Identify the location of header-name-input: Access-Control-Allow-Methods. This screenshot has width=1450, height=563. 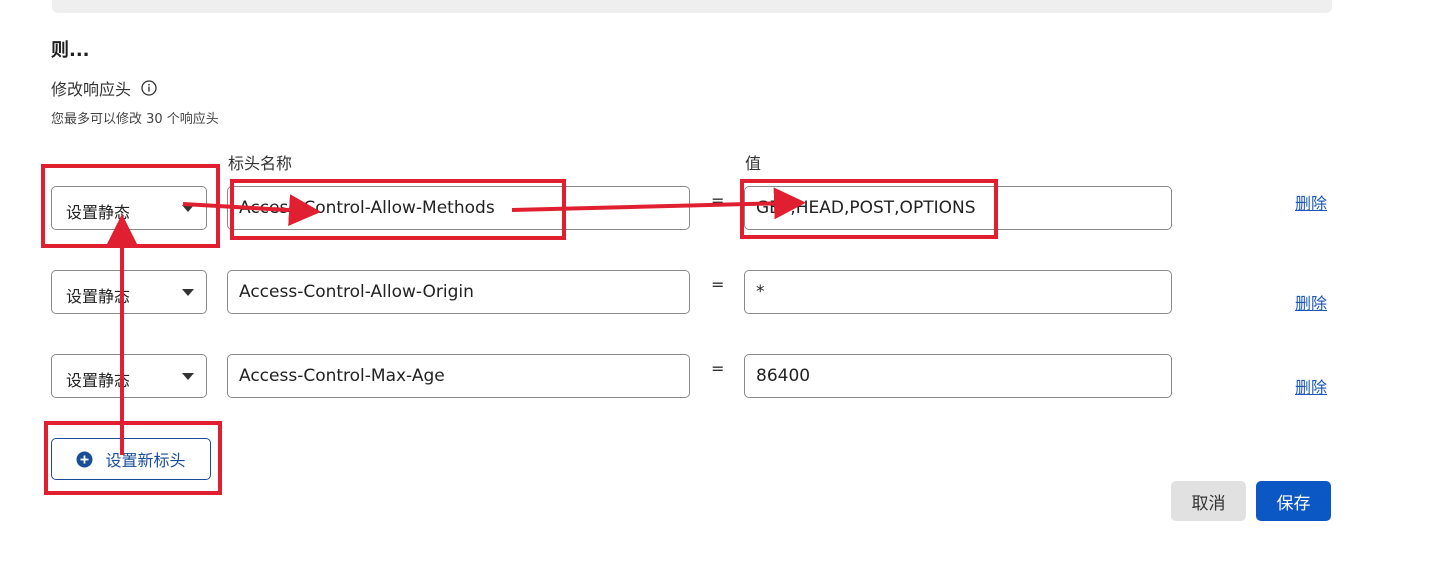
(458, 208).